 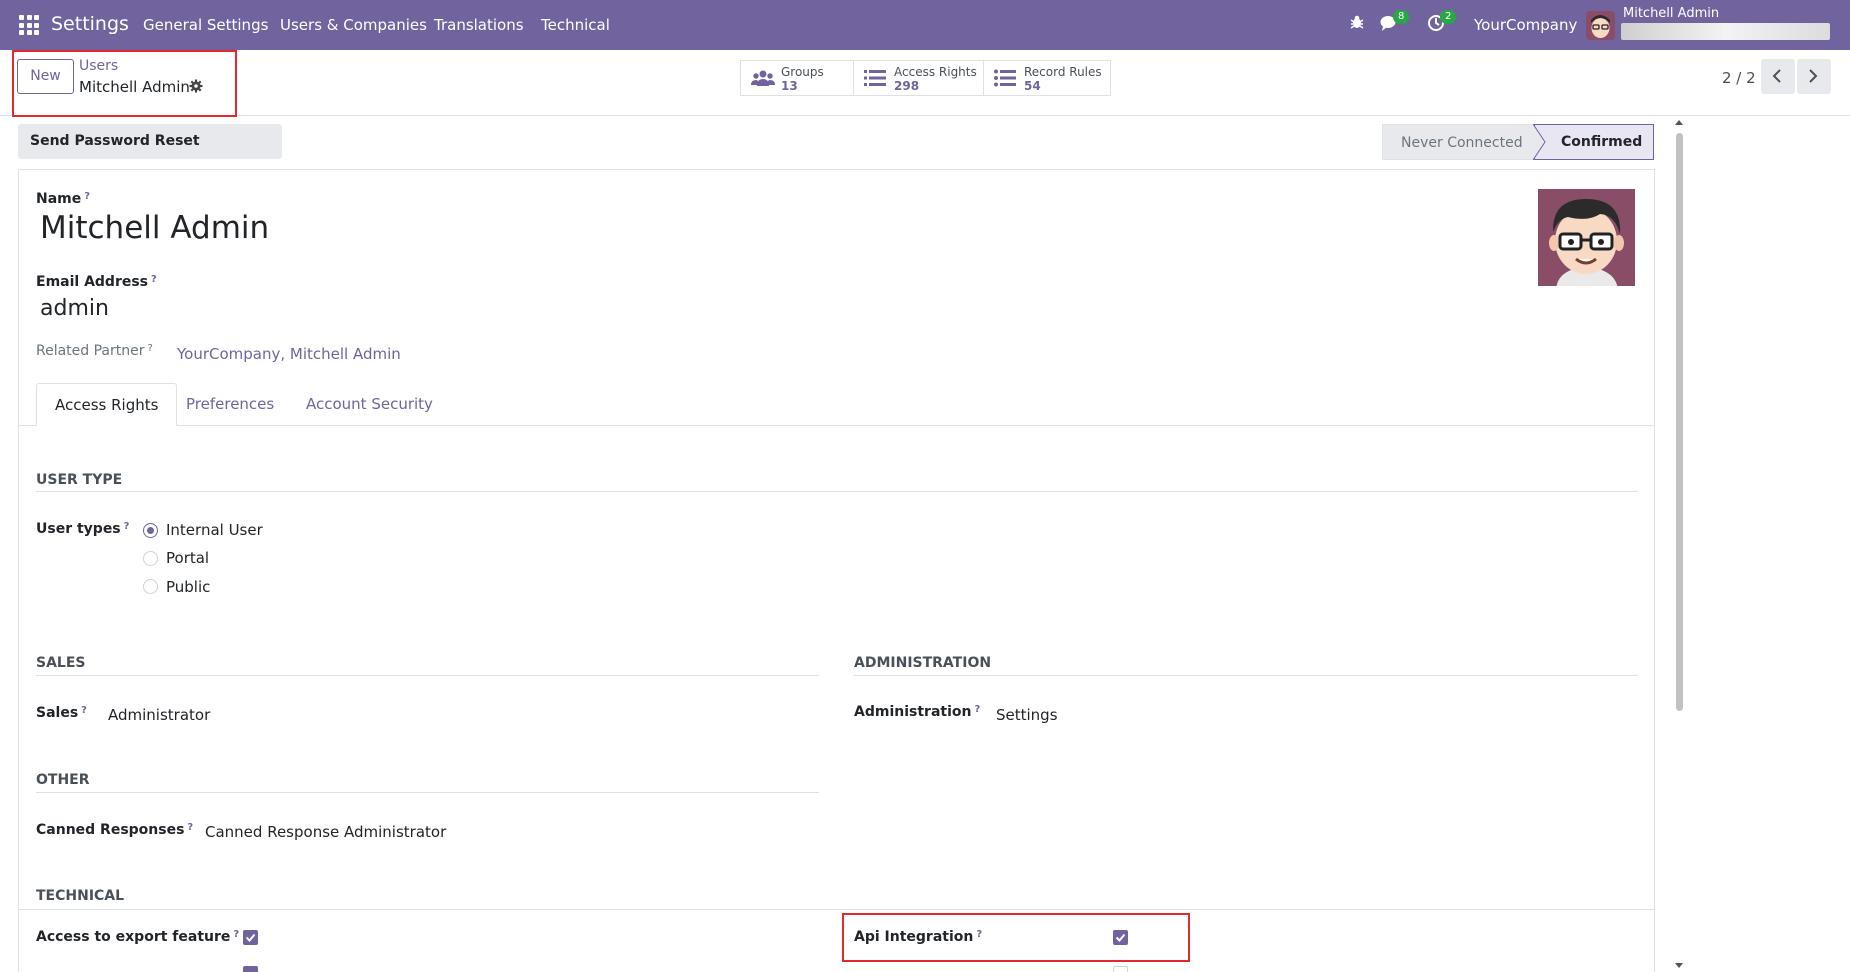 I want to click on radio-label-portal: Portal, so click(x=187, y=558).